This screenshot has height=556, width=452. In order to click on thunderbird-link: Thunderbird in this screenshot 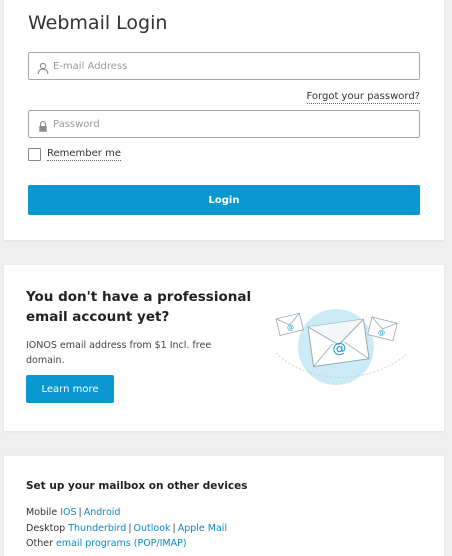, I will do `click(97, 528)`.